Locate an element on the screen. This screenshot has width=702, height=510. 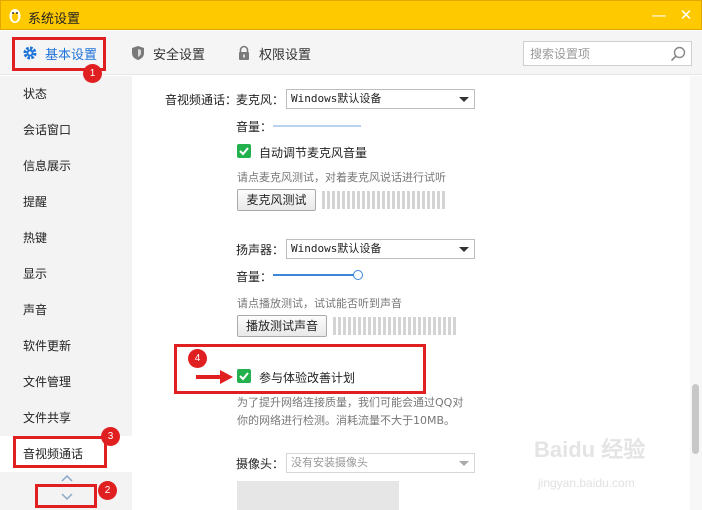
sidebar-item-chat-window: 会话窗口 is located at coordinates (66, 130).